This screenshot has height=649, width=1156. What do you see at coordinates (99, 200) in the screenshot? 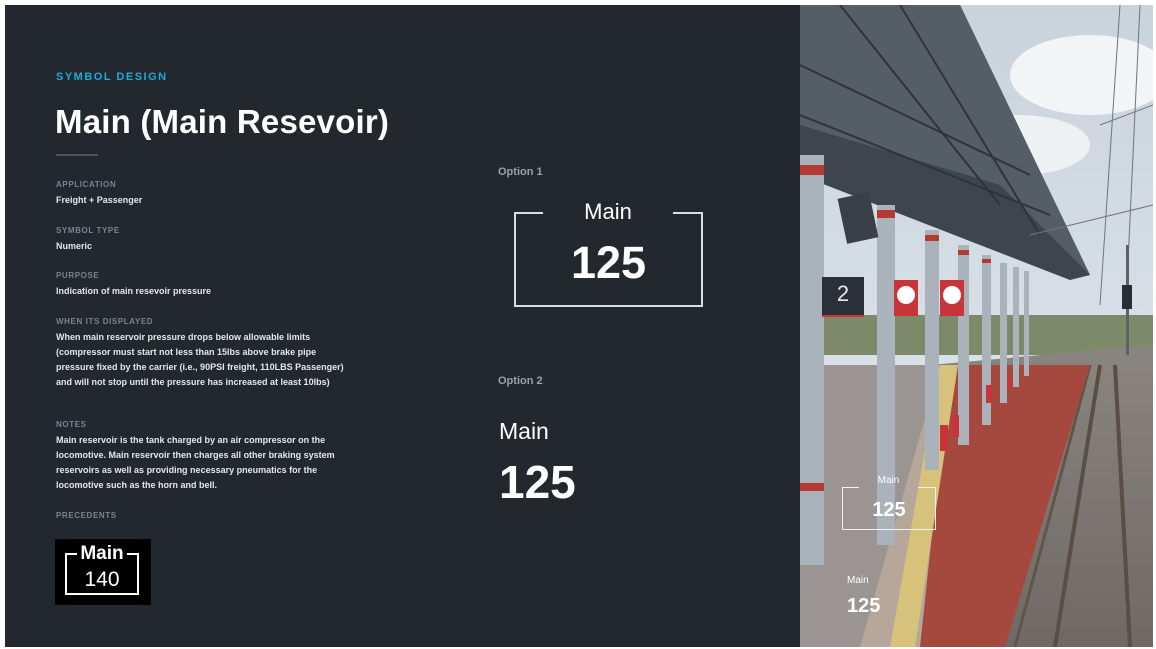
I see `application-value: Freight + Passenger` at bounding box center [99, 200].